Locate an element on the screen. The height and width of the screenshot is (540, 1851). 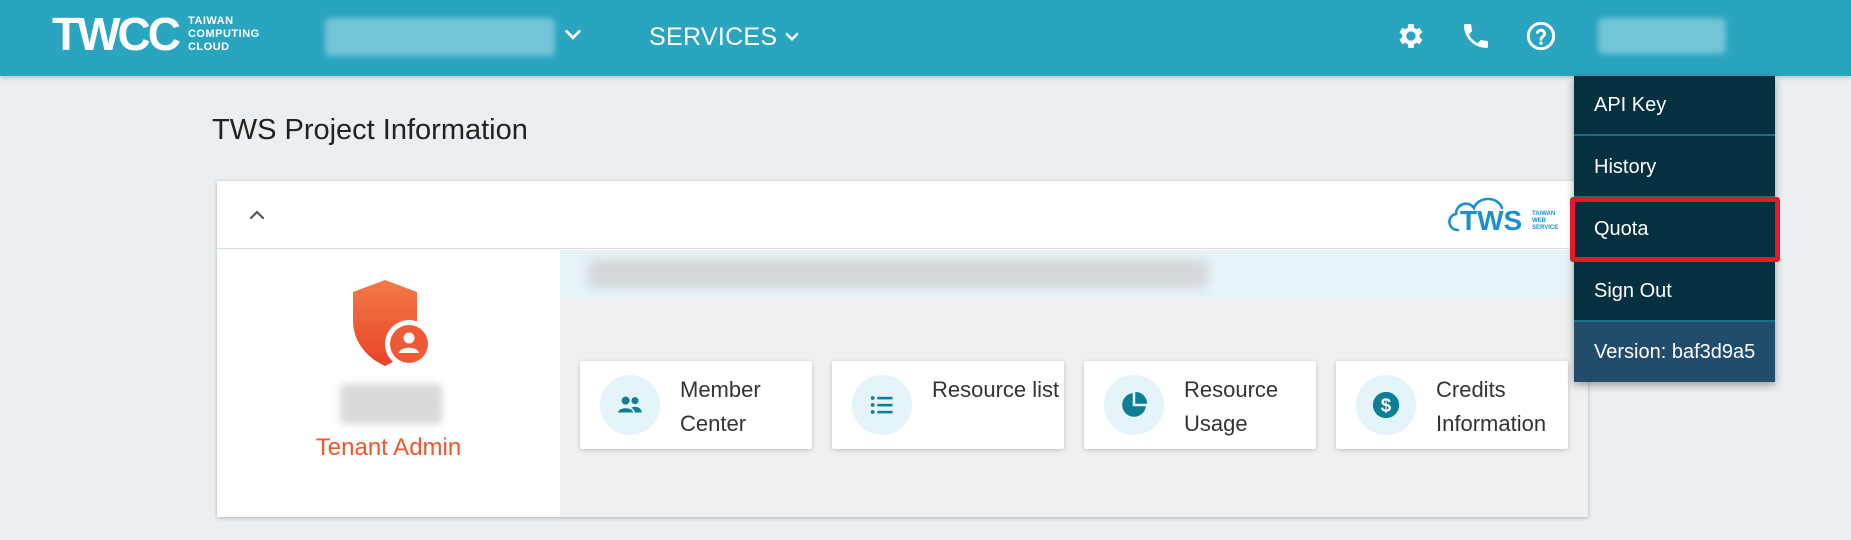
member-center-tile: Member Center is located at coordinates (696, 405).